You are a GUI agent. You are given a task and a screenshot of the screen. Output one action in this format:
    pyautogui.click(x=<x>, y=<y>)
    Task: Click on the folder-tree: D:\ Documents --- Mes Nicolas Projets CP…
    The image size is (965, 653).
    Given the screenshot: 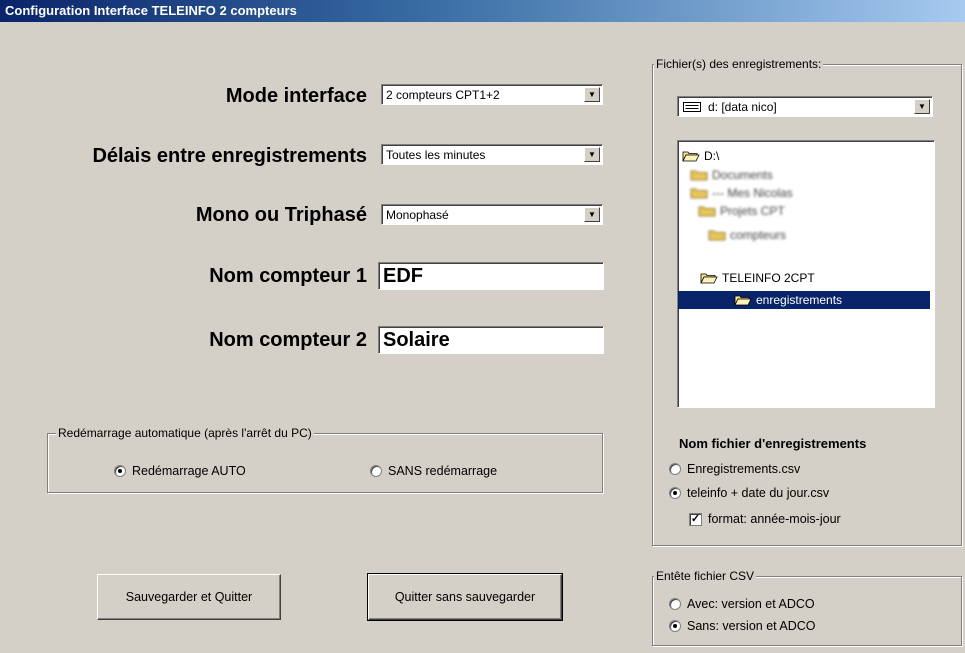 What is the action you would take?
    pyautogui.click(x=806, y=274)
    